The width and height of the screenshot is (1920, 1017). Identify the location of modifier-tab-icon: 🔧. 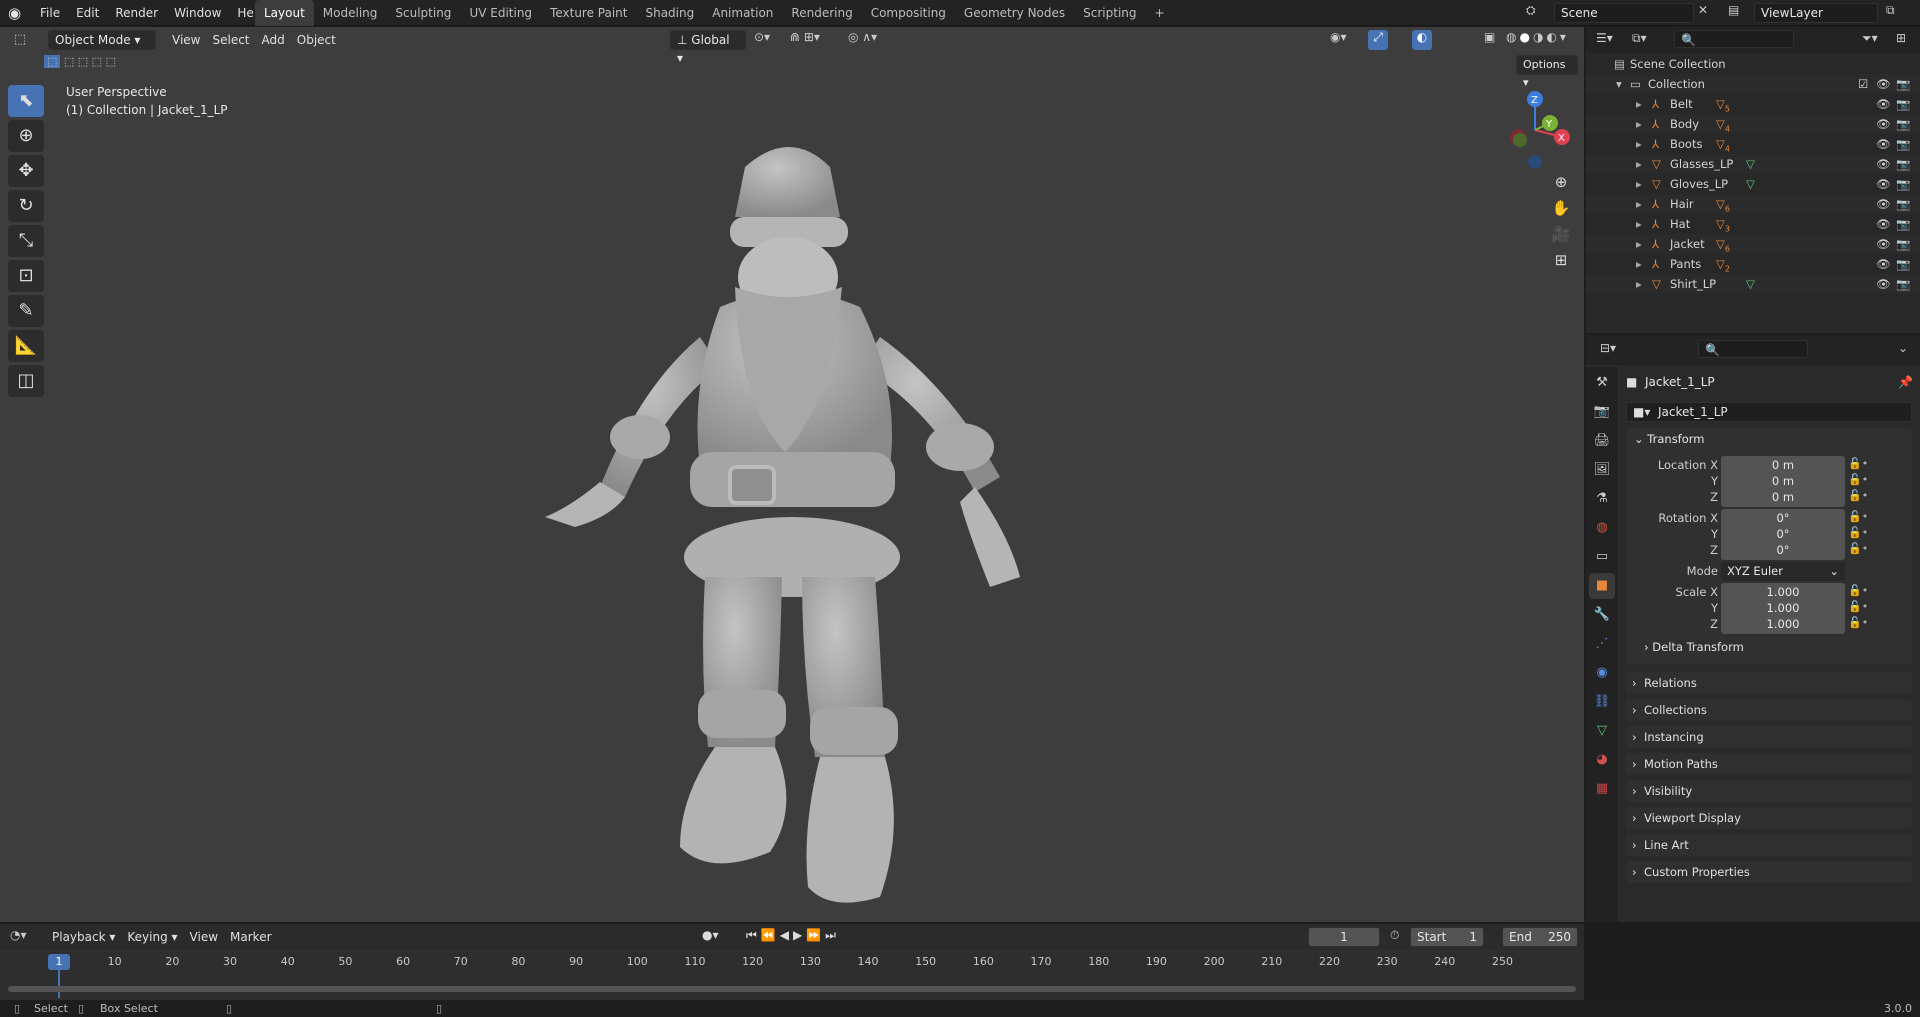
(1602, 615).